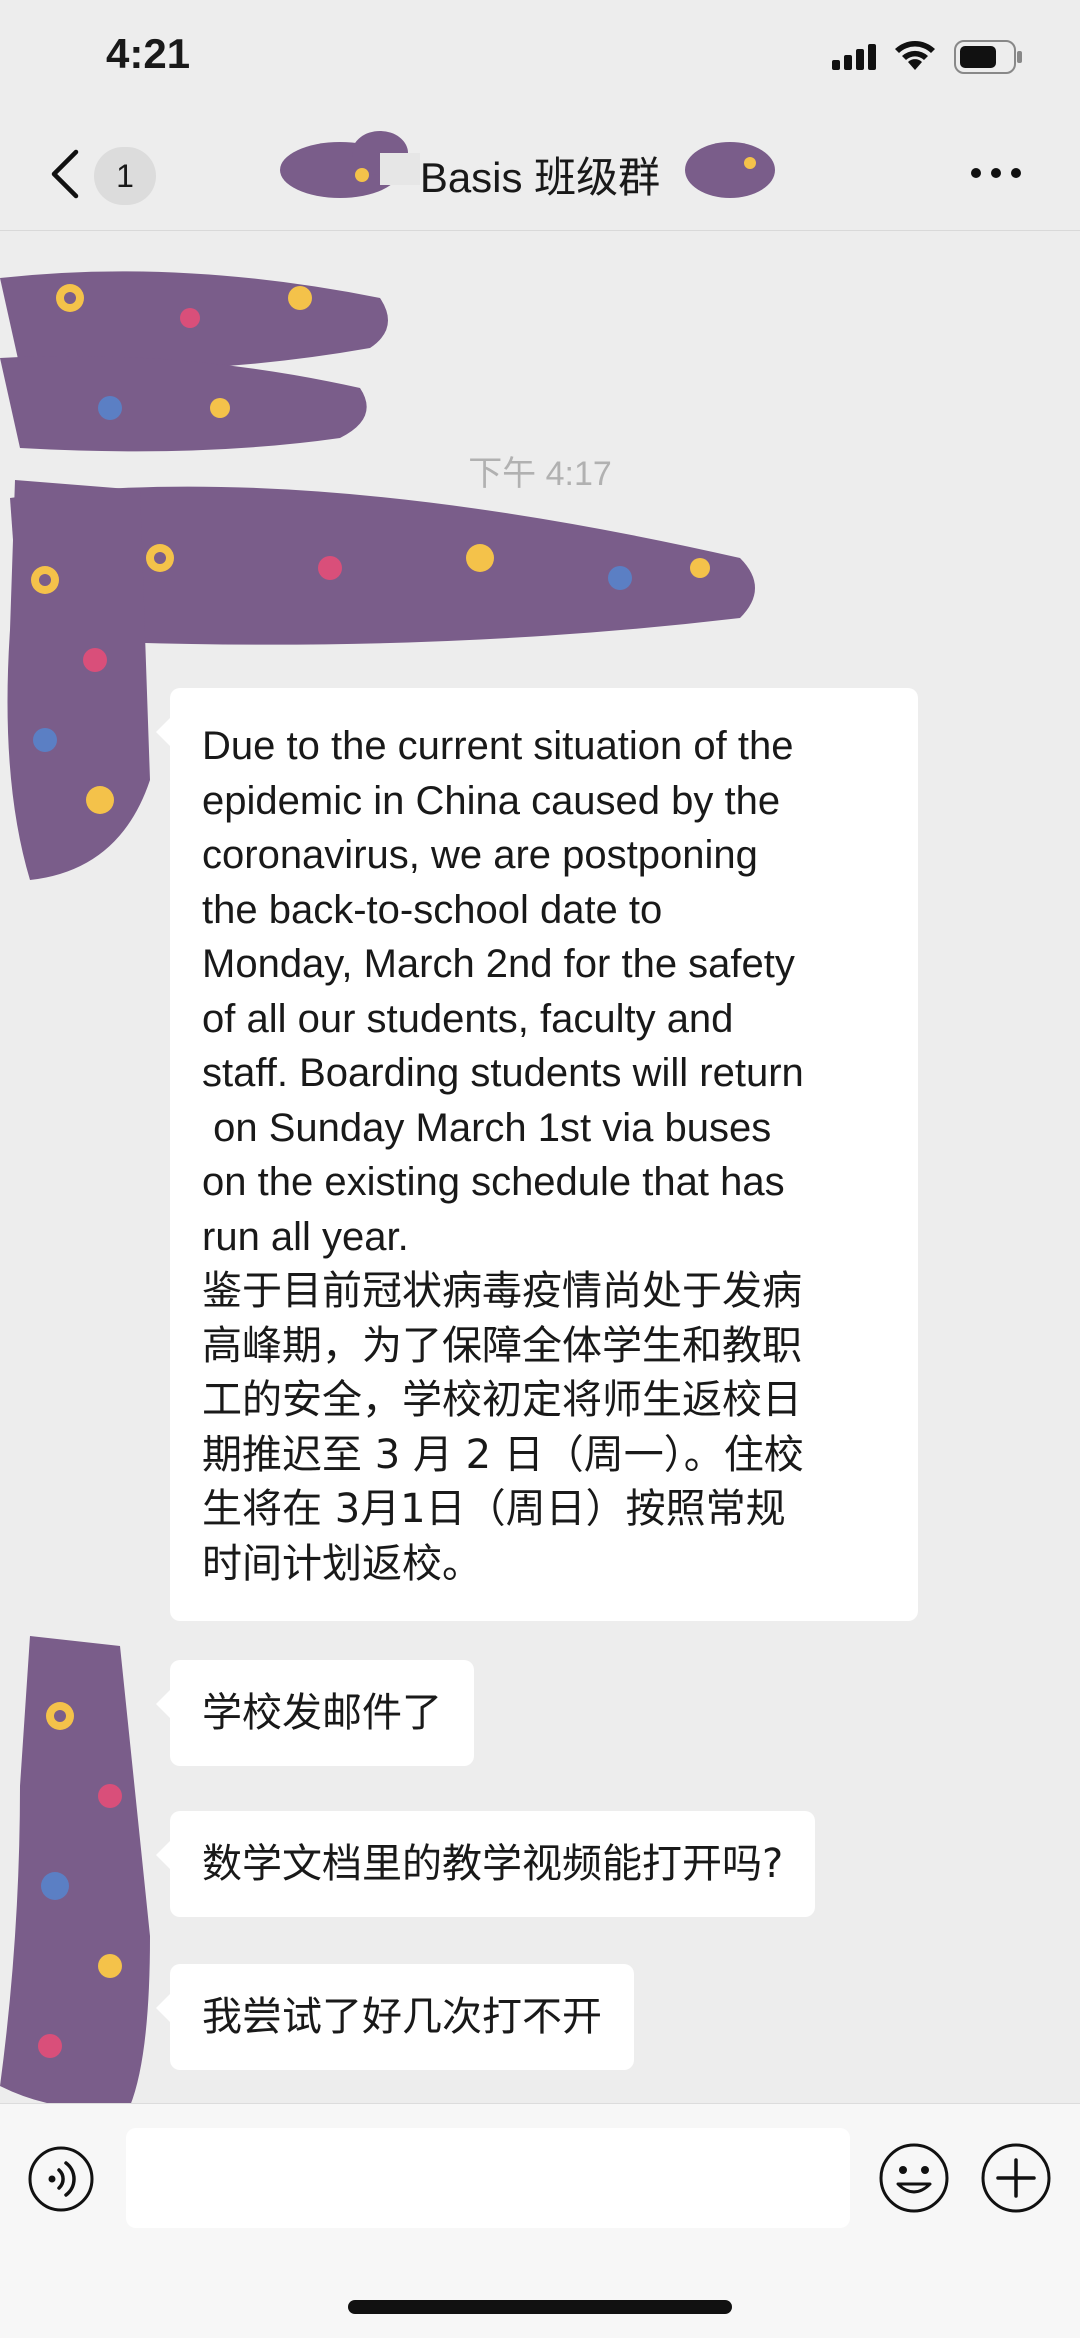 Image resolution: width=1080 pixels, height=2338 pixels. Describe the element at coordinates (494, 1509) in the screenshot. I see `message-line: 生将在 3月1日（周日）按照常规` at that location.